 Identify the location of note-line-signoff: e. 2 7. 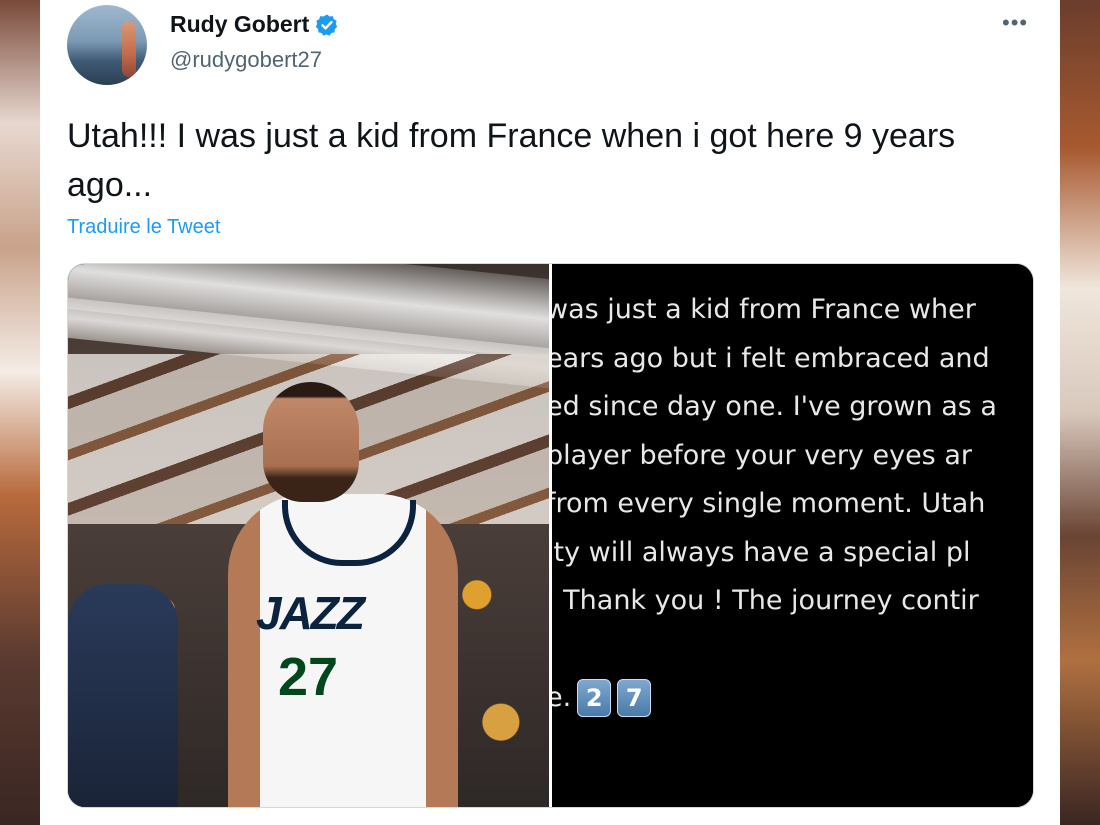
(774, 698).